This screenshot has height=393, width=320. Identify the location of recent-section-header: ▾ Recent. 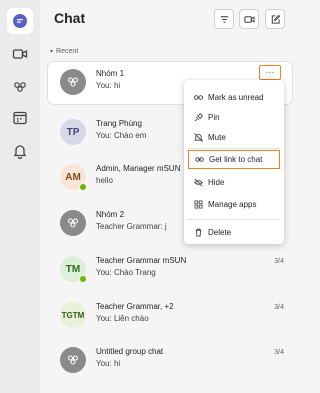
(64, 51).